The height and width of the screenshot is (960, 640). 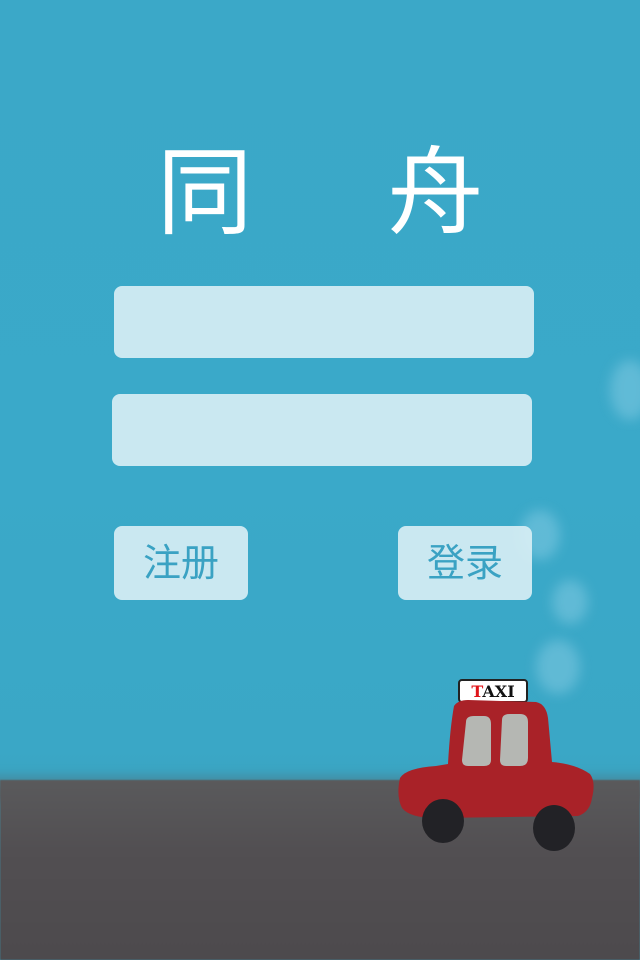 I want to click on taxi-sign-rest: AXI, so click(x=497, y=691).